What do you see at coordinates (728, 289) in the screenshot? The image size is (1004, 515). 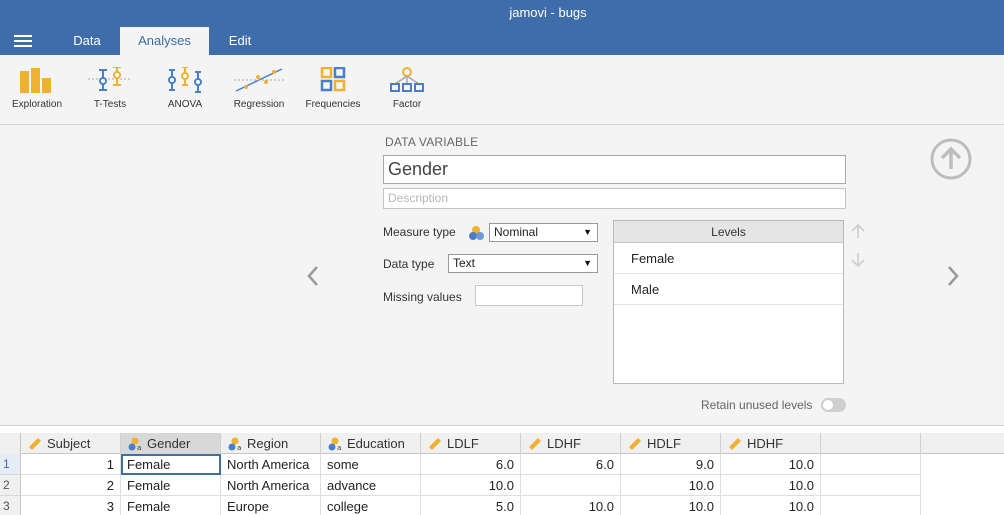 I see `level-item: Male` at bounding box center [728, 289].